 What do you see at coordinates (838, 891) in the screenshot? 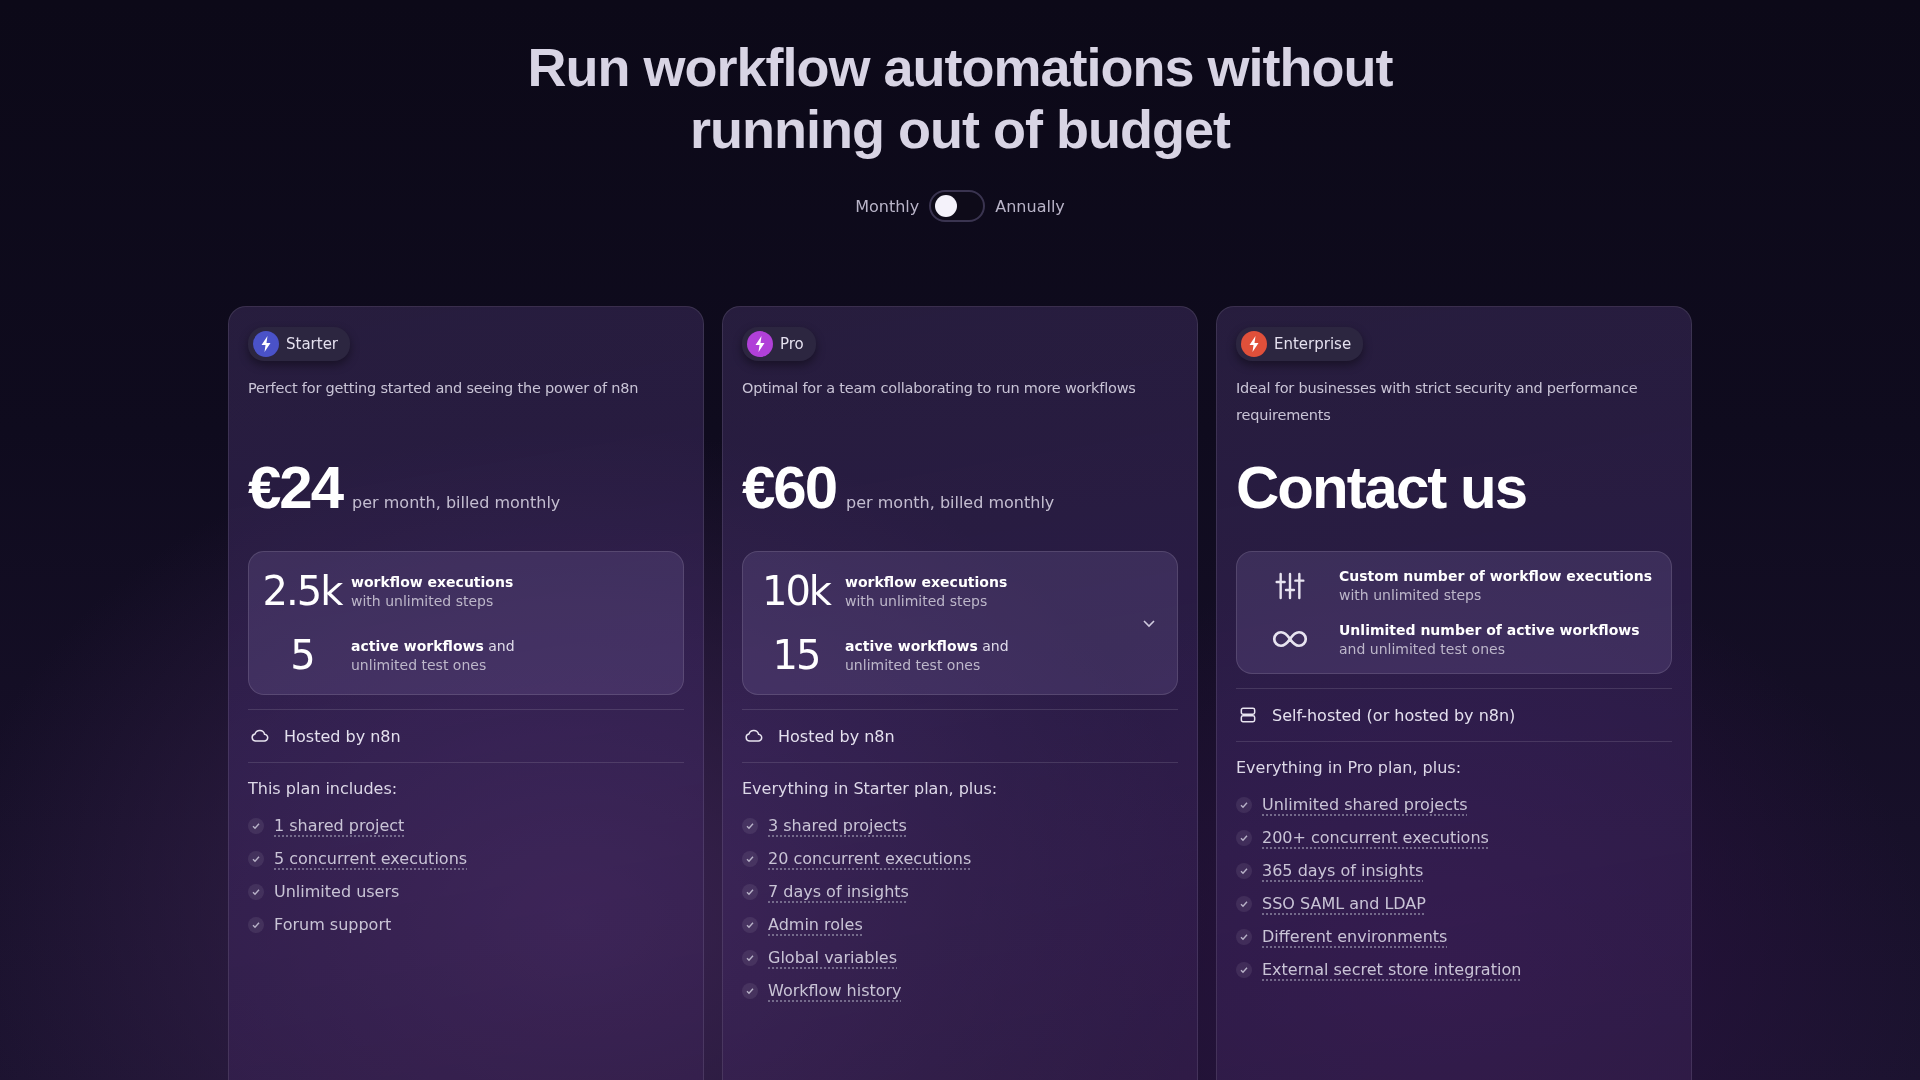
I see `feature-text: 7 days of insights` at bounding box center [838, 891].